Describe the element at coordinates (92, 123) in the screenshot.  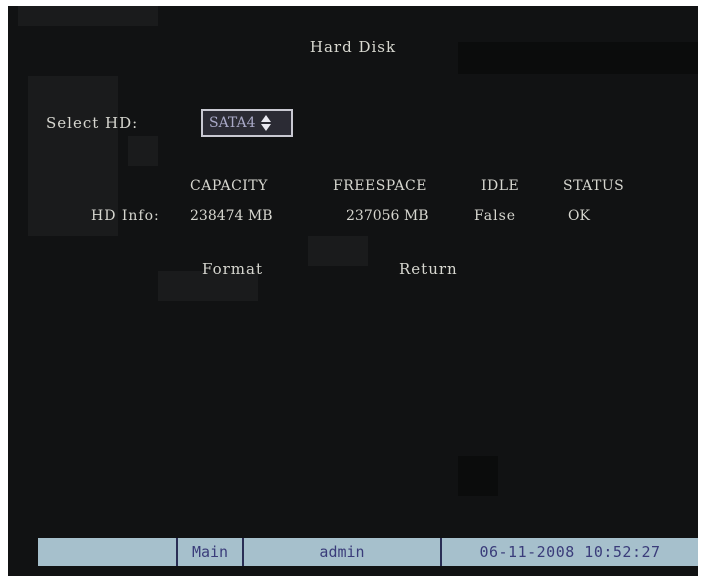
I see `select-hd-label: Select HD:` at that location.